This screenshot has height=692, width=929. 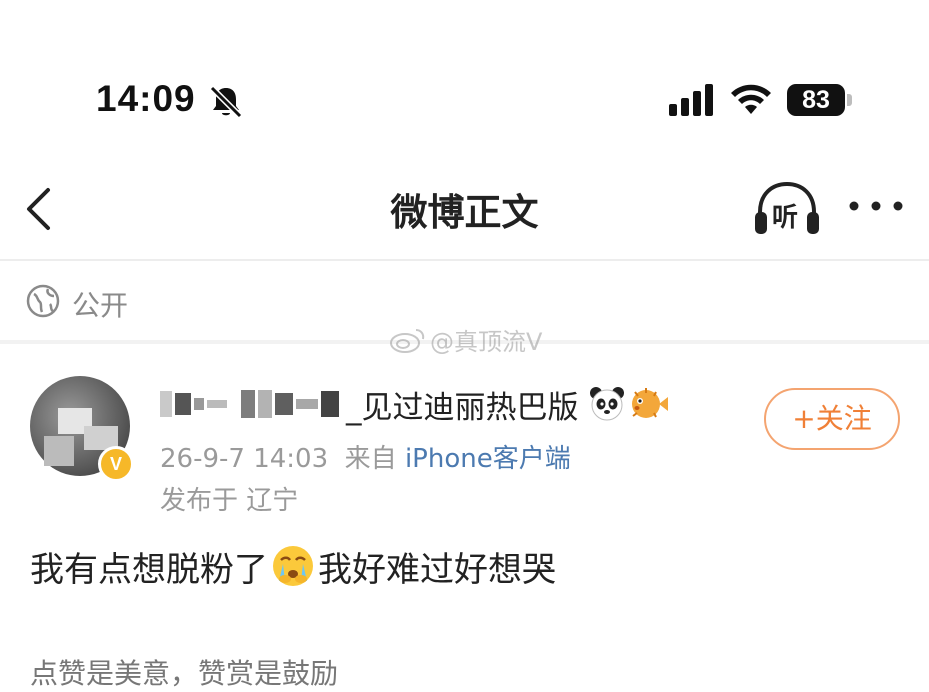 I want to click on post-timestamp: 26-9-7 14:03, so click(x=244, y=459).